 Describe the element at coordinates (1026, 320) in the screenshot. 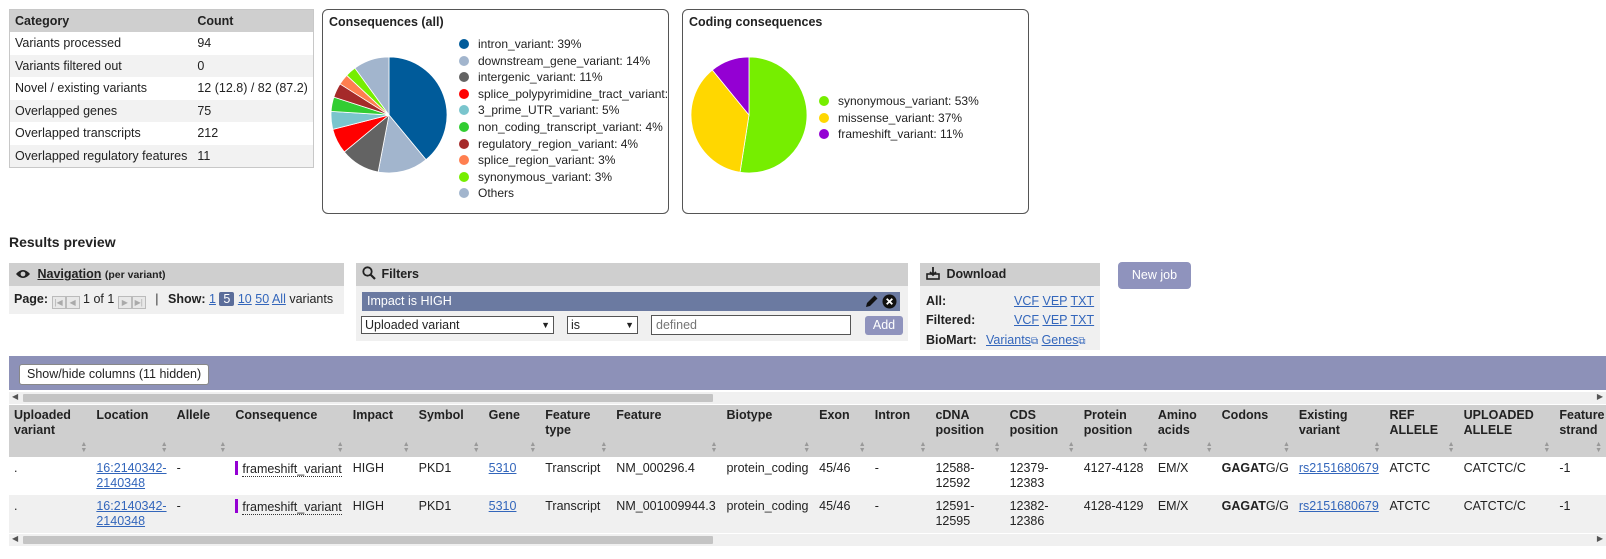

I see `download-filtered-vcf-link: VCF` at that location.